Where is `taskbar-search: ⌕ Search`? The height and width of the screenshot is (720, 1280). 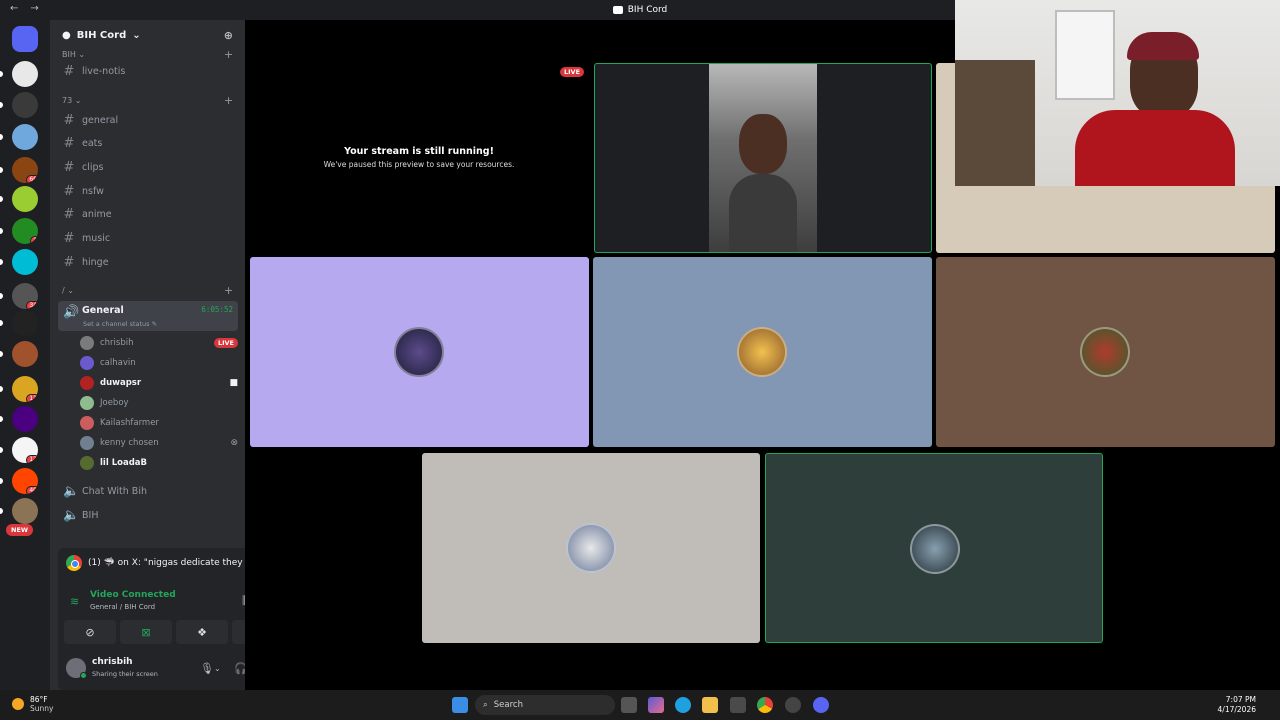
taskbar-search: ⌕ Search is located at coordinates (545, 705).